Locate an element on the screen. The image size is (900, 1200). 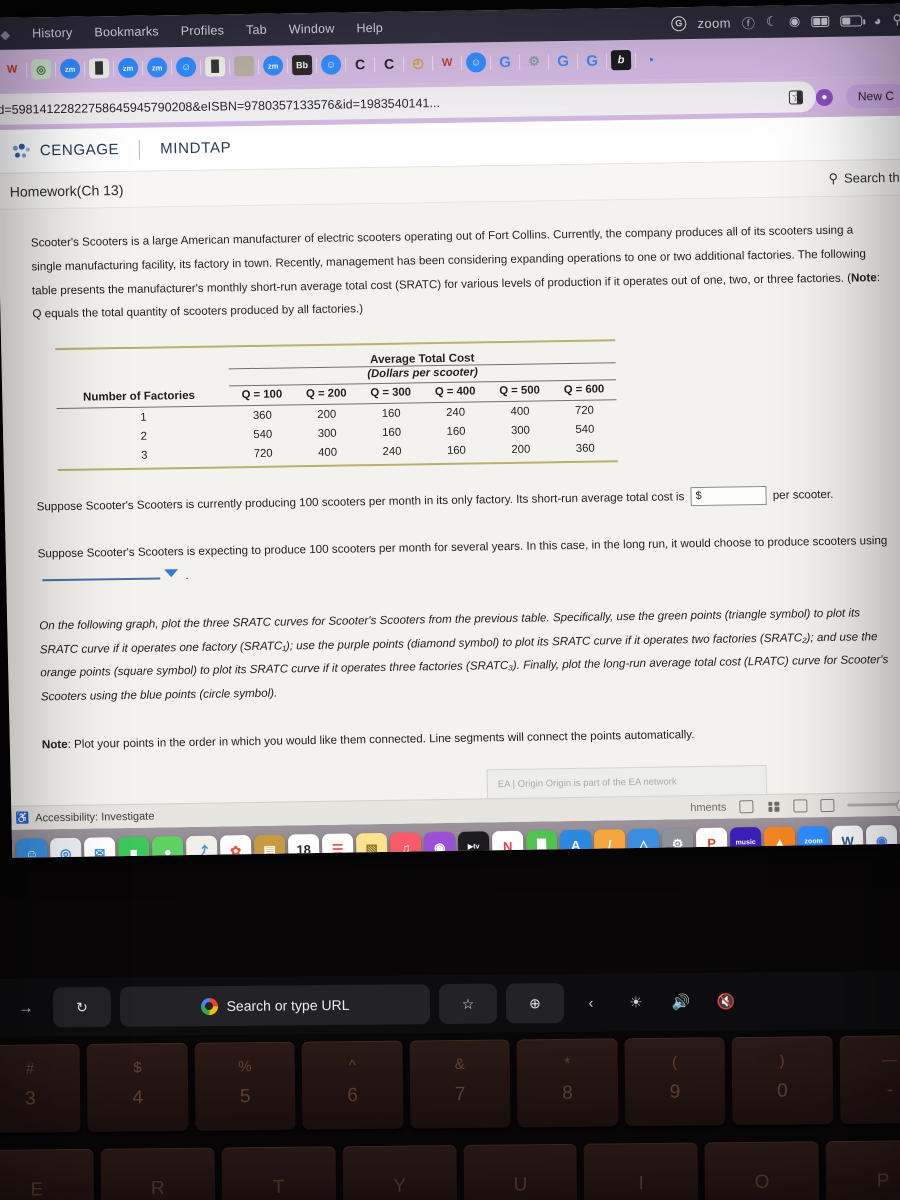
bookmark-clock: ◴ is located at coordinates (418, 63).